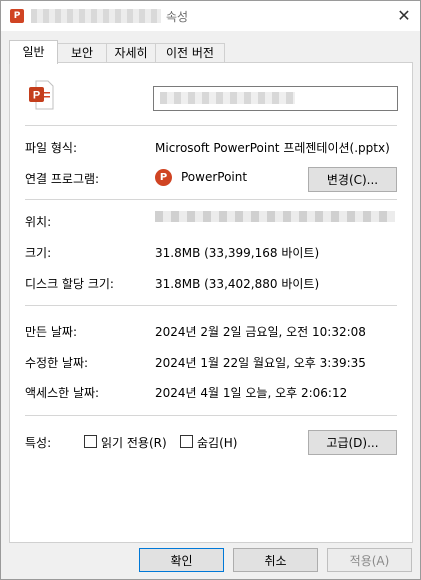  What do you see at coordinates (214, 177) in the screenshot?
I see `opens-with-value: PowerPoint` at bounding box center [214, 177].